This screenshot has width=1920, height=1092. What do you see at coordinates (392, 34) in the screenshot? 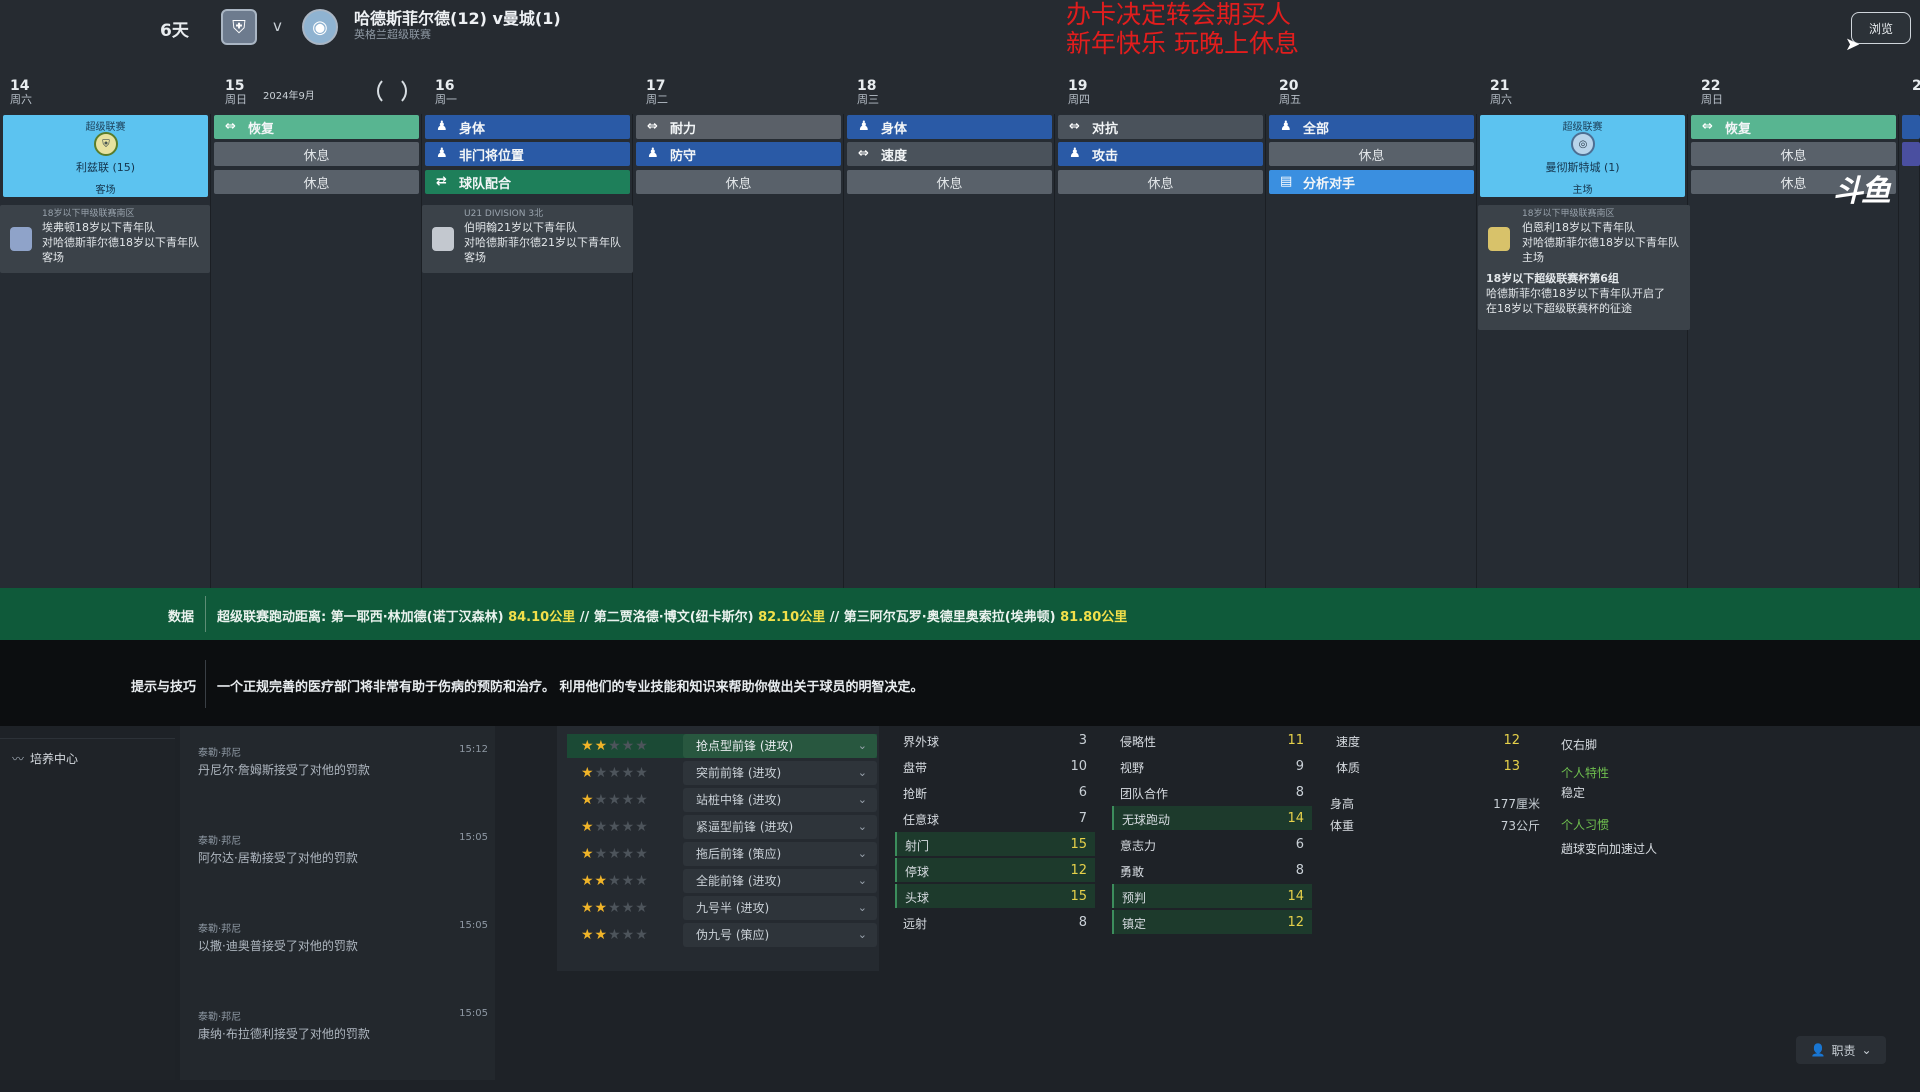
I see `next-match-competition: 英格兰超级联赛` at bounding box center [392, 34].